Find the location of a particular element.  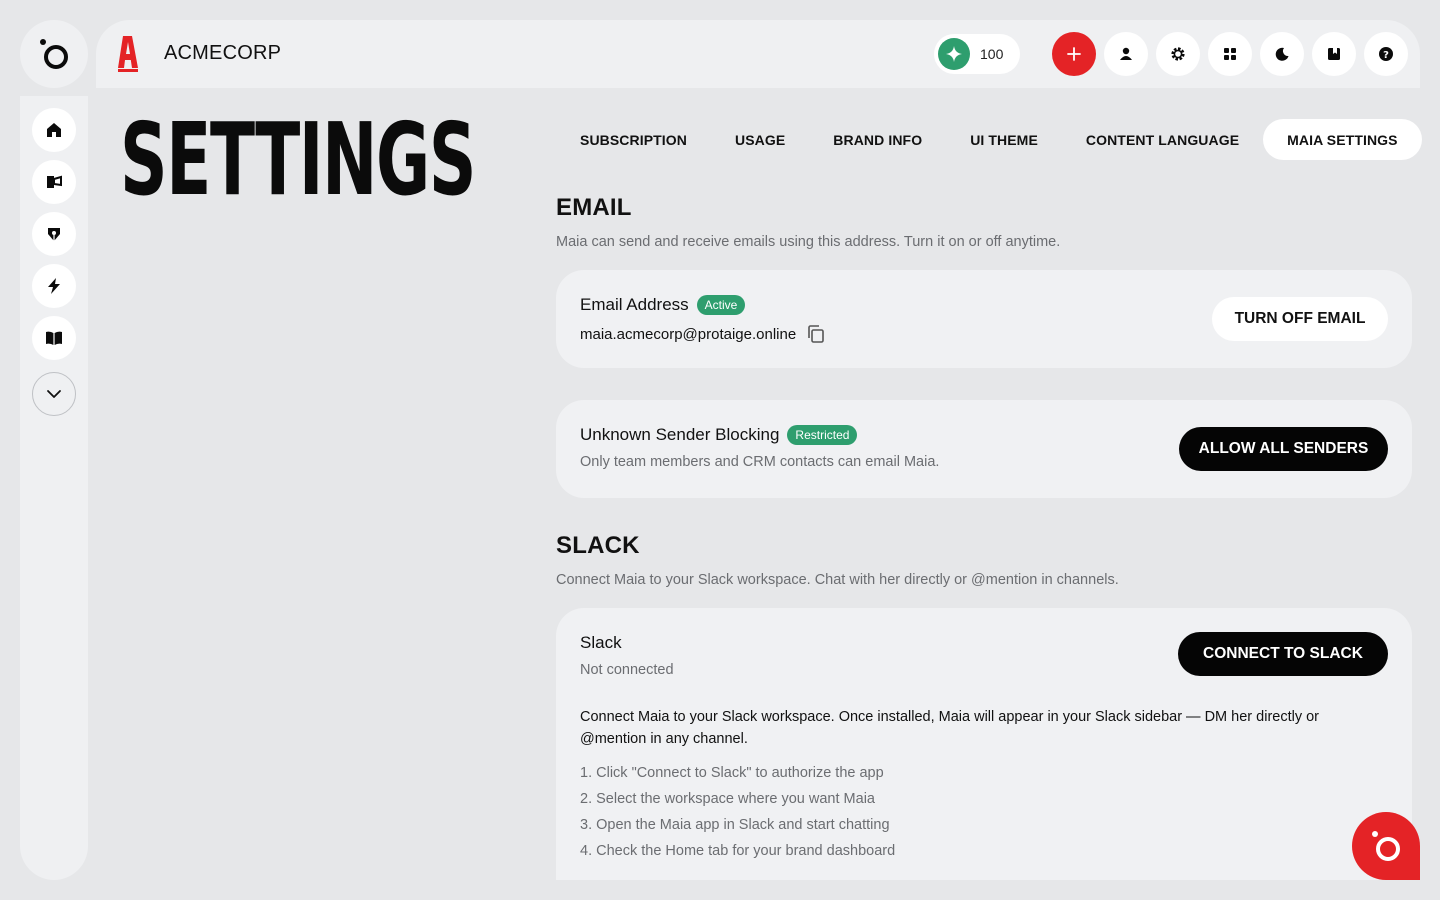

assistant-chat-button is located at coordinates (1386, 846).